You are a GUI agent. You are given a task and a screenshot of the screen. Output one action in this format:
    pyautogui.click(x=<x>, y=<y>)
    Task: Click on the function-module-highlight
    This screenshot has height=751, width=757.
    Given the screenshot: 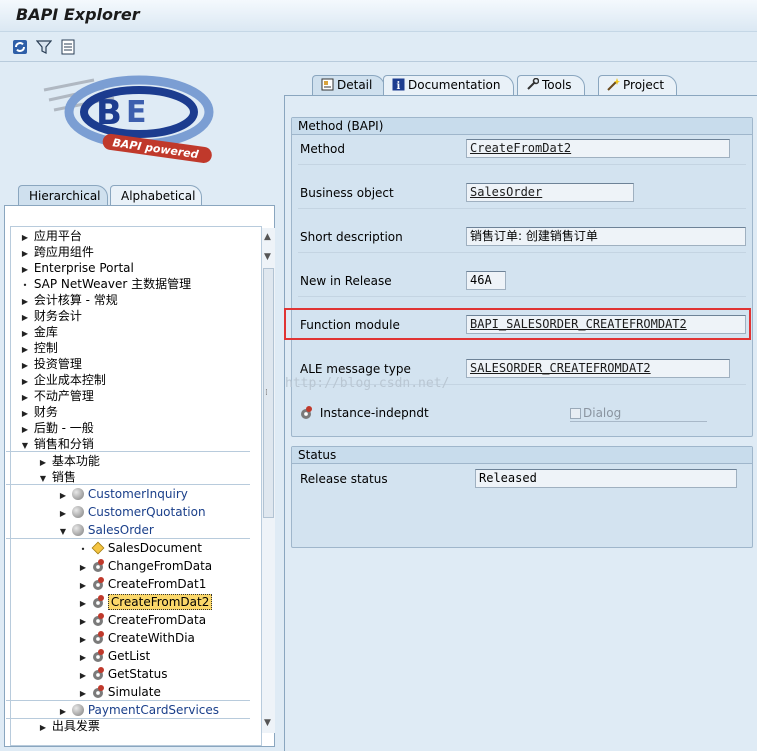 What is the action you would take?
    pyautogui.click(x=517, y=324)
    